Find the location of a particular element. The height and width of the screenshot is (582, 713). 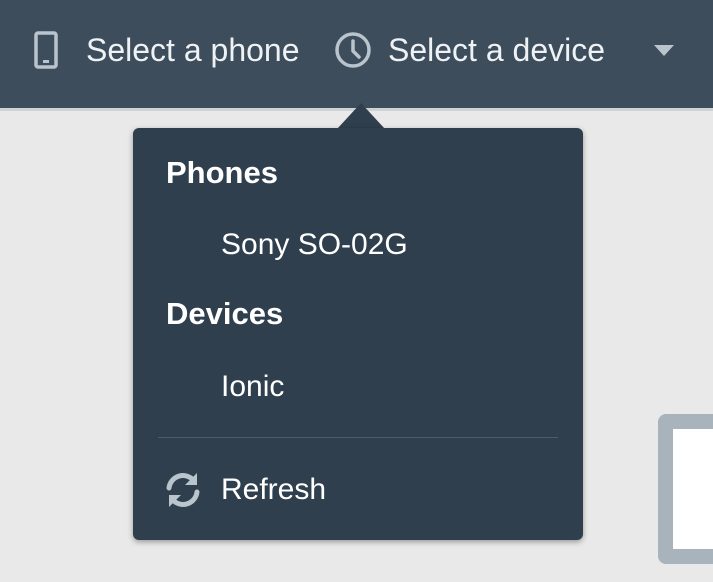

group-title-phones: Phones is located at coordinates (222, 172).